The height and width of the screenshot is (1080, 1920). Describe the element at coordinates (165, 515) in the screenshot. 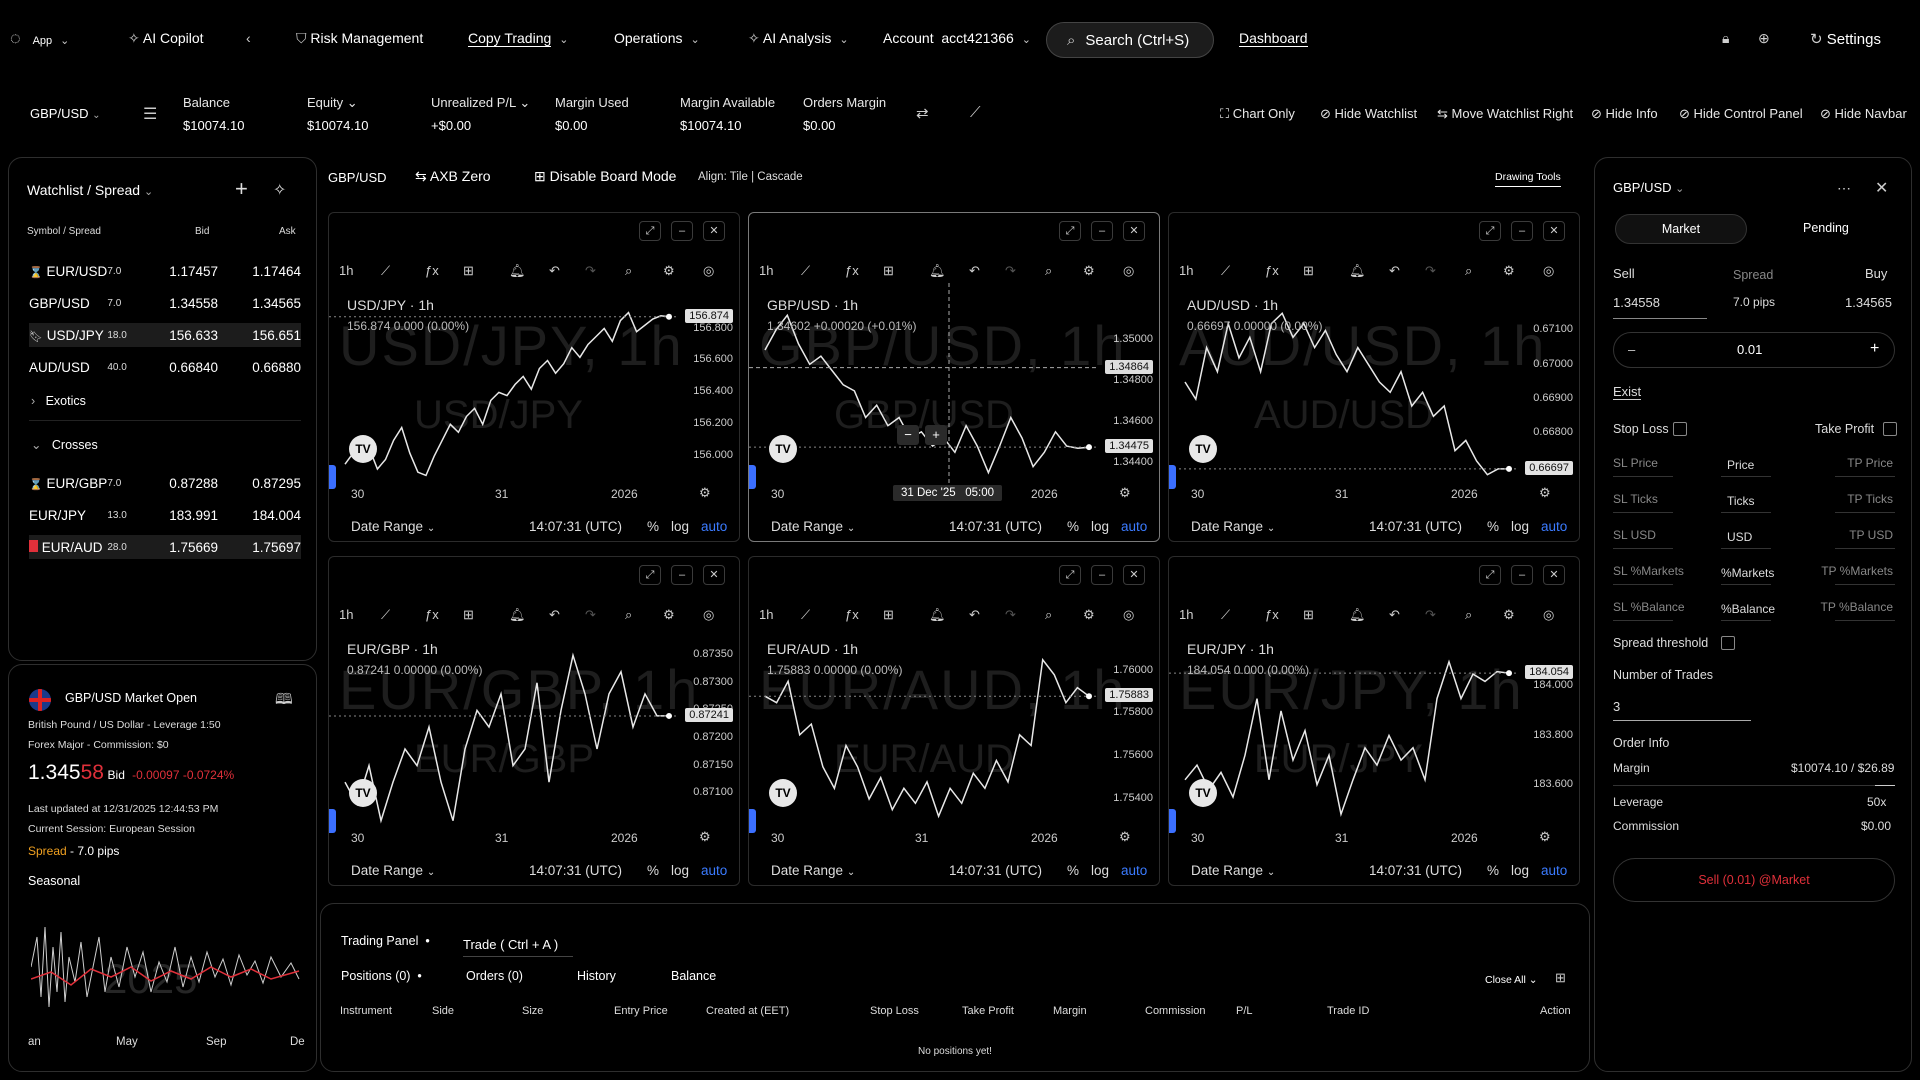

I see `watchlist-row: EUR/JPY 13.0 183.991 184.004` at that location.